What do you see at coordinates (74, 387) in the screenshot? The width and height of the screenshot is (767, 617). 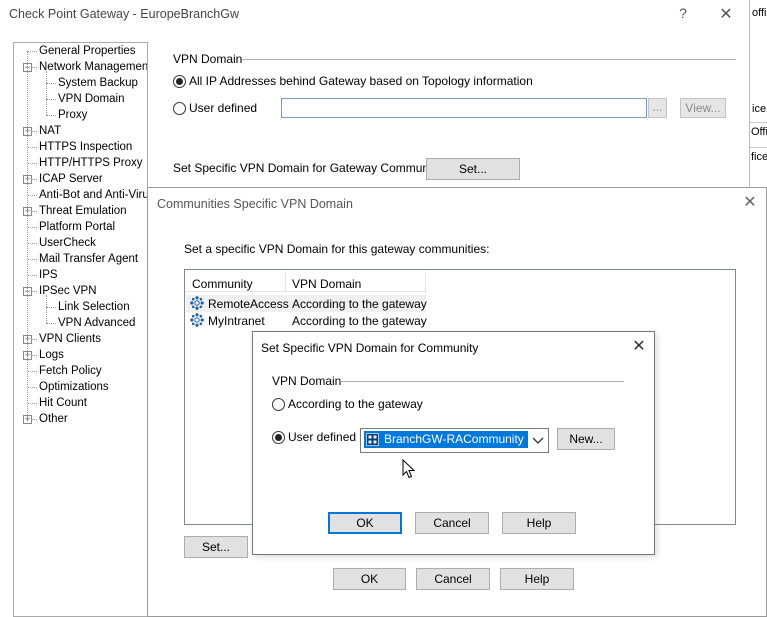 I see `tree-item-optimizations: Optimizations` at bounding box center [74, 387].